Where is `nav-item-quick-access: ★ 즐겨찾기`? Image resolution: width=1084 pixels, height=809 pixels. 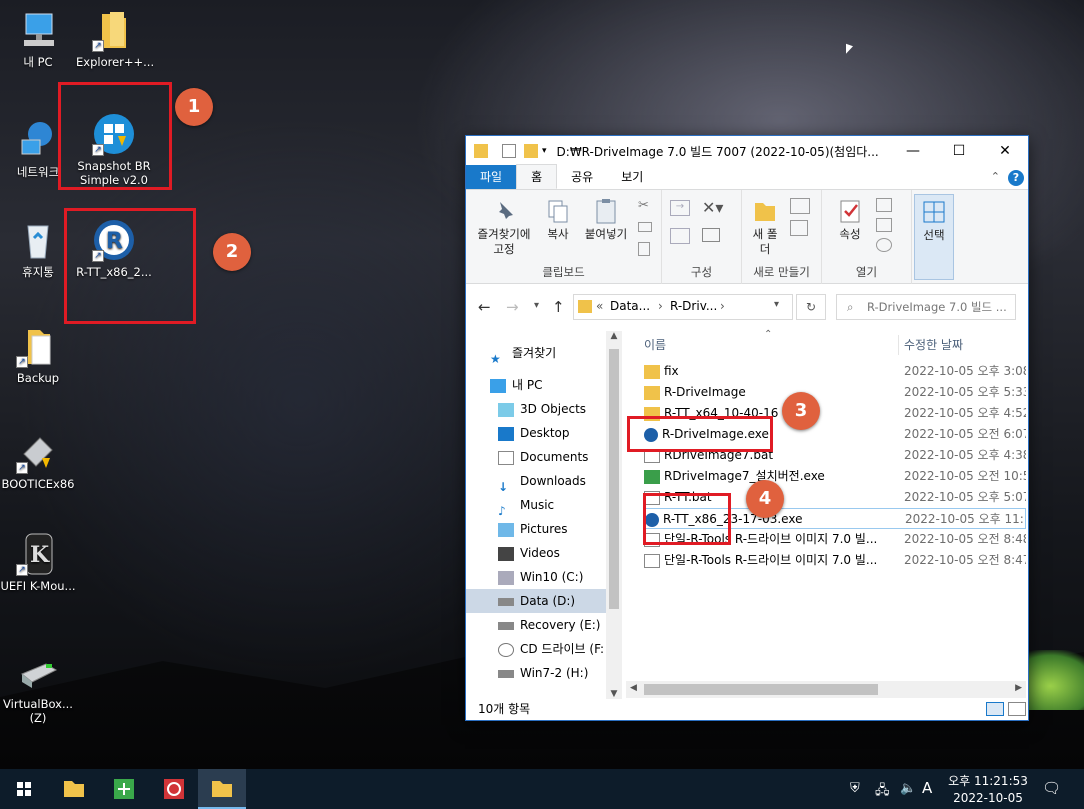 nav-item-quick-access: ★ 즐겨찾기 is located at coordinates (523, 353).